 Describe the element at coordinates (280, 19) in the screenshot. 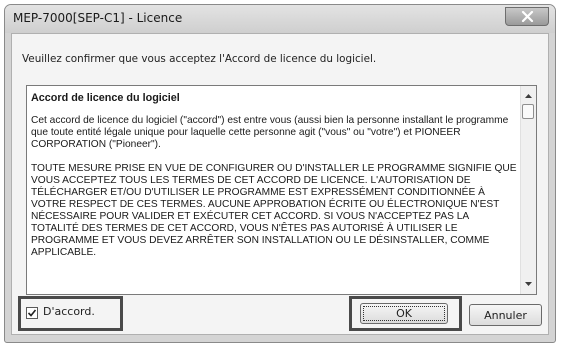

I see `title-bar: MEP-7000[SEP-C1] - Licence` at that location.